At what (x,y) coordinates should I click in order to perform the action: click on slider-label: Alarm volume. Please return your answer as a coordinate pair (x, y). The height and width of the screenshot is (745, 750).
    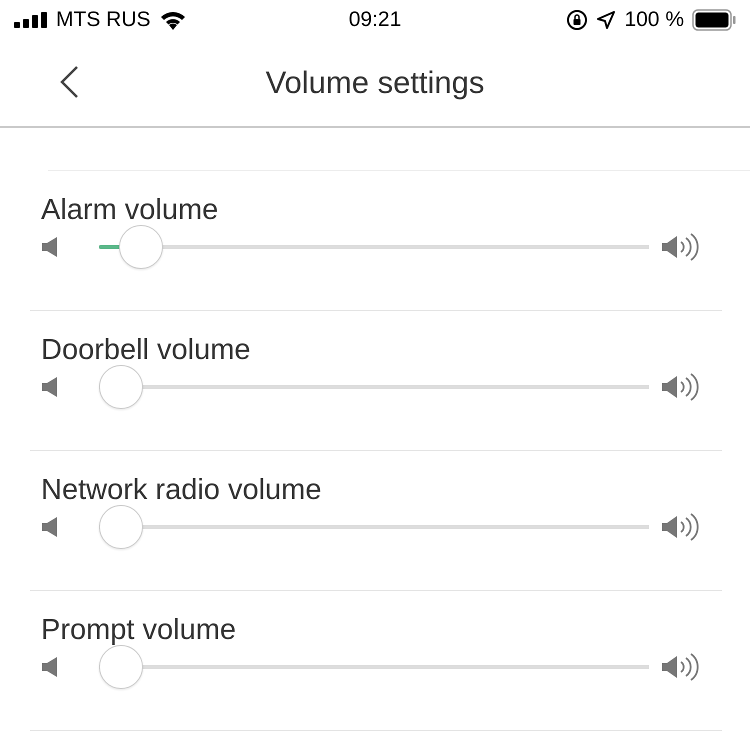
    Looking at the image, I should click on (130, 210).